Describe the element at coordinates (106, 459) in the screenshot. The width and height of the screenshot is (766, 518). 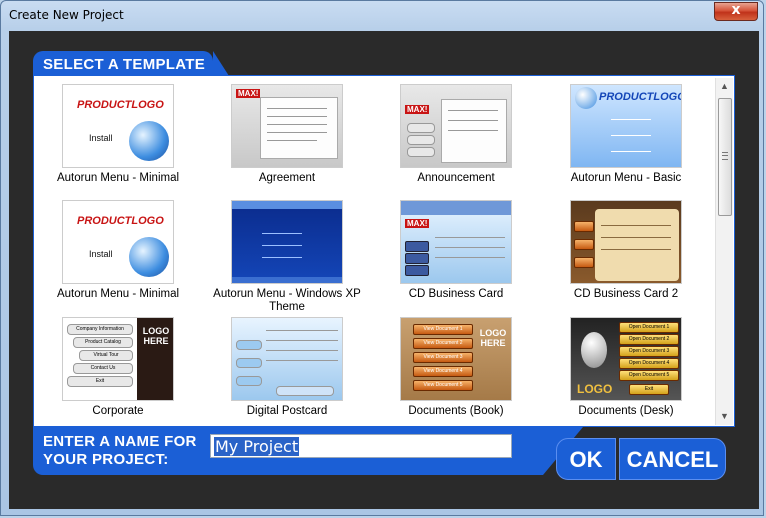
I see `project-name-label-line2: YOUR PROJECT:` at that location.